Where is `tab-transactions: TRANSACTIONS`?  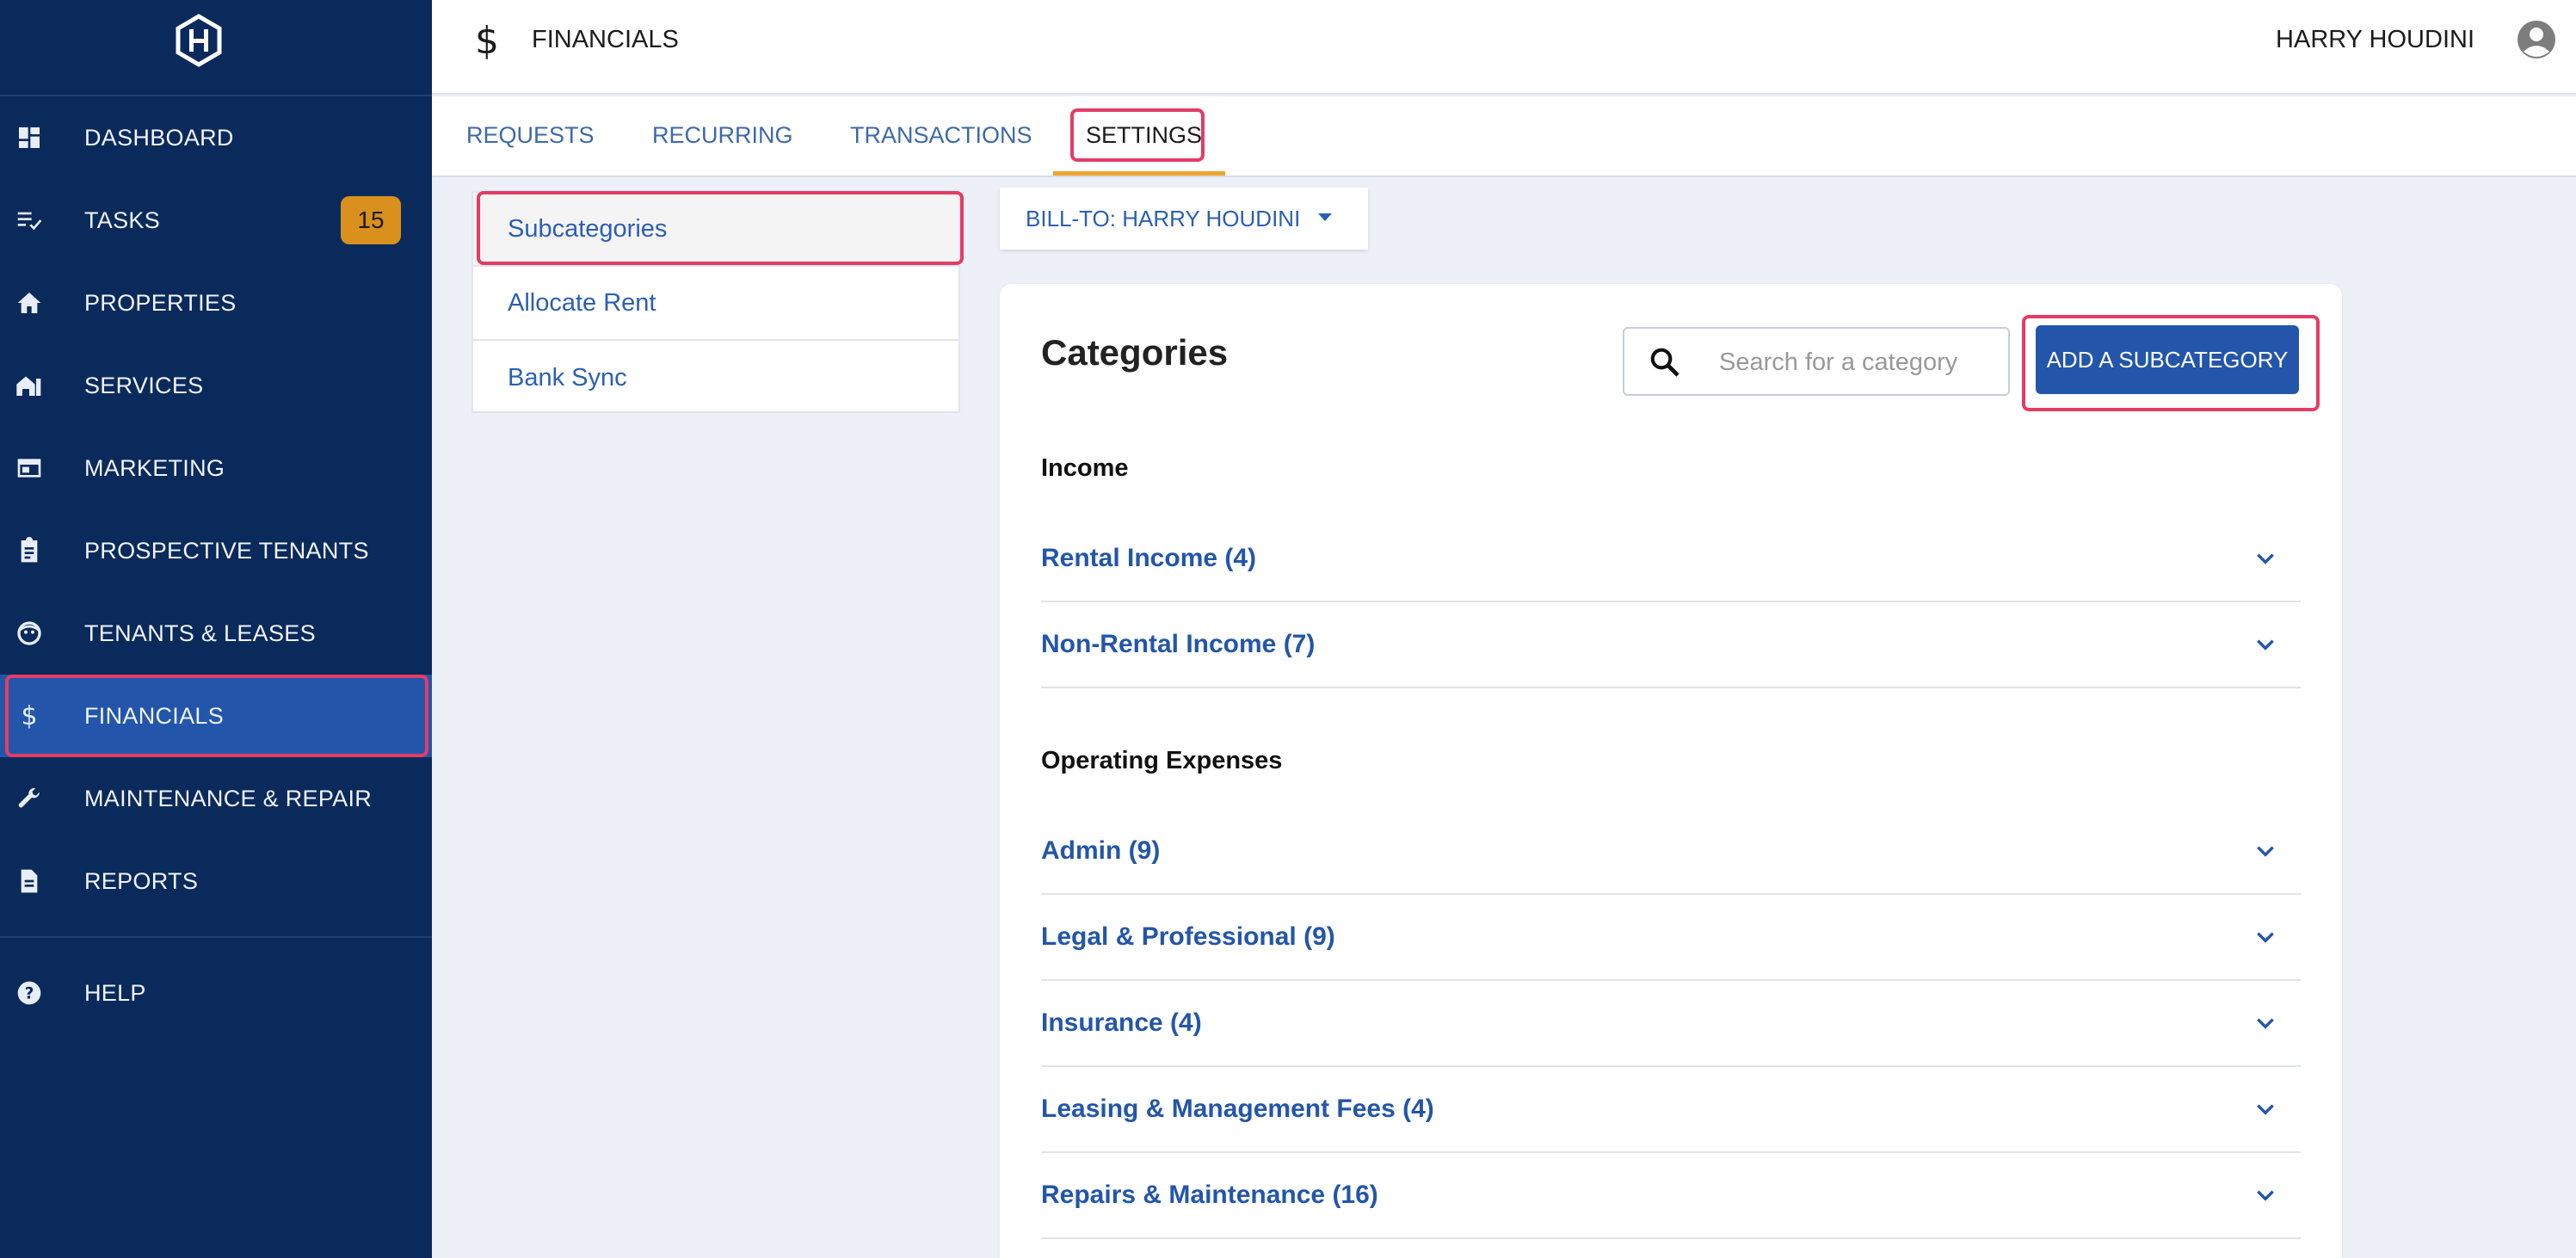
tab-transactions: TRANSACTIONS is located at coordinates (941, 135).